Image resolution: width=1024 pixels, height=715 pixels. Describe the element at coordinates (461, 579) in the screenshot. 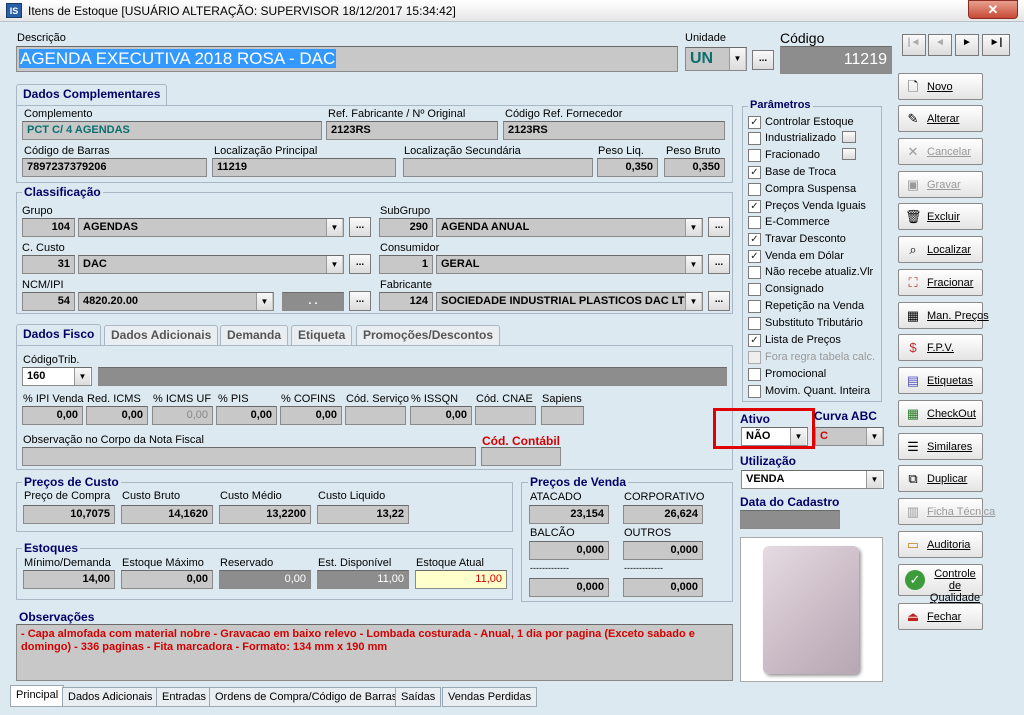

I see `estoque-atual-field: 11,00` at that location.